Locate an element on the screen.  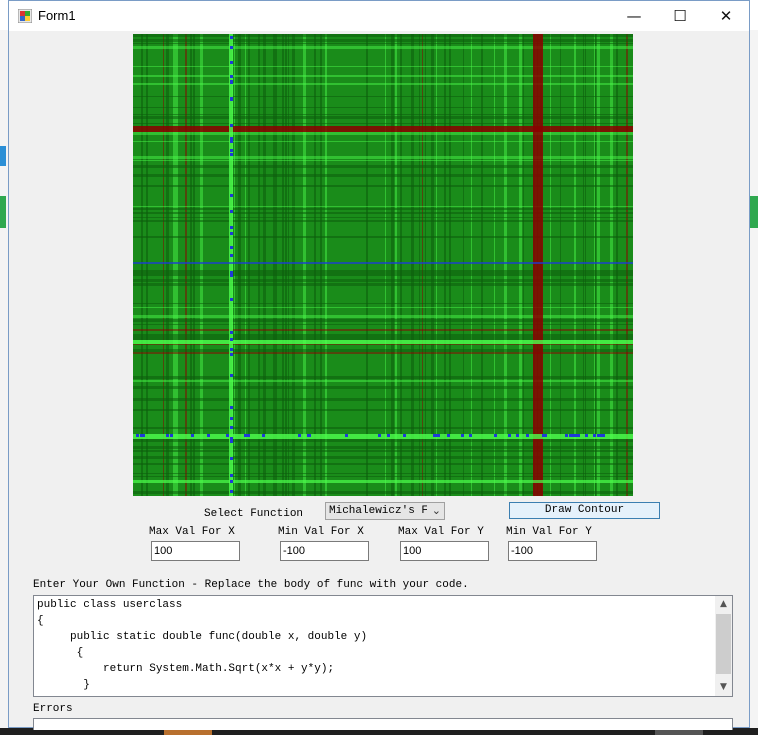
code-line: } is located at coordinates (63, 685).